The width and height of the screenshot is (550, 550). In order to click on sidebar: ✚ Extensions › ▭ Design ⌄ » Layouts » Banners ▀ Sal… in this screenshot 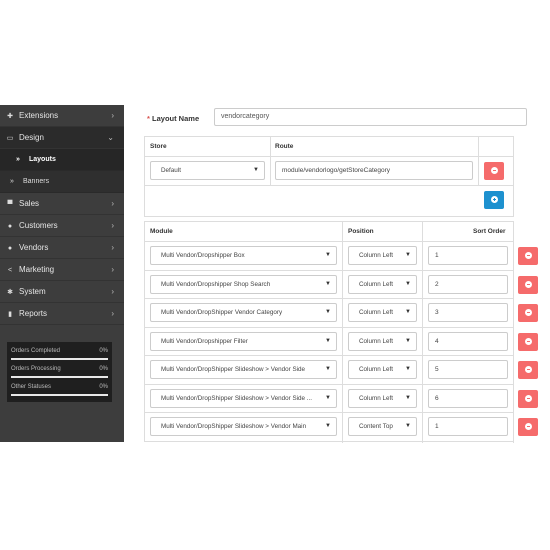, I will do `click(62, 273)`.